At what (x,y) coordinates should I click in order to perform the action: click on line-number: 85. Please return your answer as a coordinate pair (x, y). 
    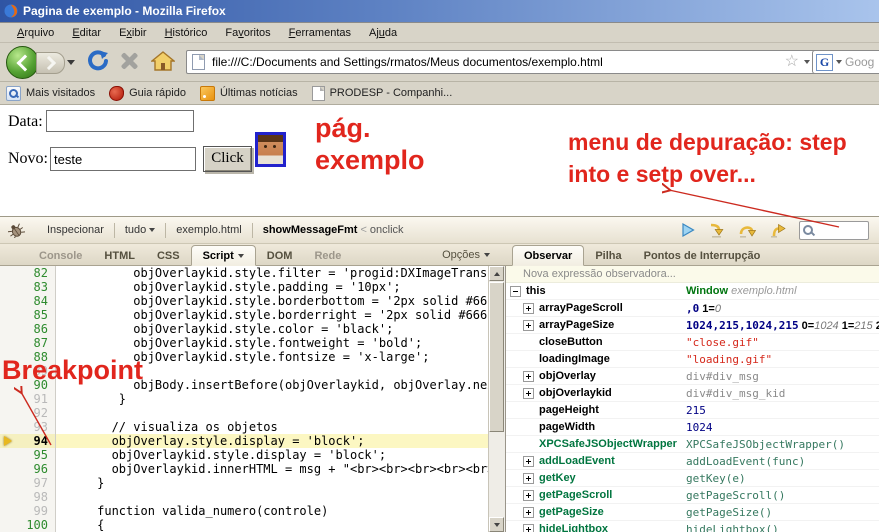
    Looking at the image, I should click on (35, 315).